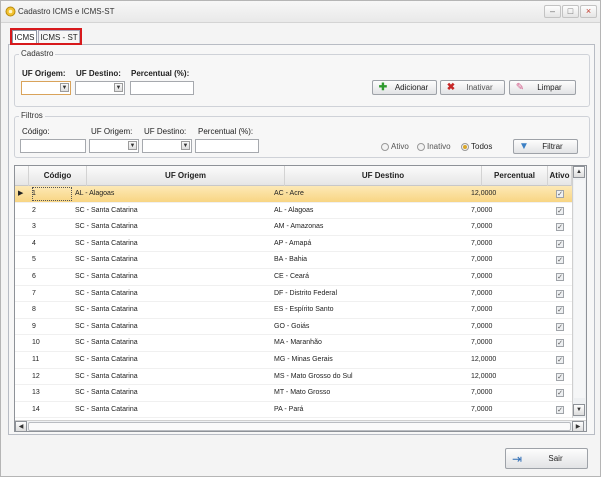 This screenshot has height=477, width=601. Describe the element at coordinates (451, 87) in the screenshot. I see `x-icon: ✖` at that location.